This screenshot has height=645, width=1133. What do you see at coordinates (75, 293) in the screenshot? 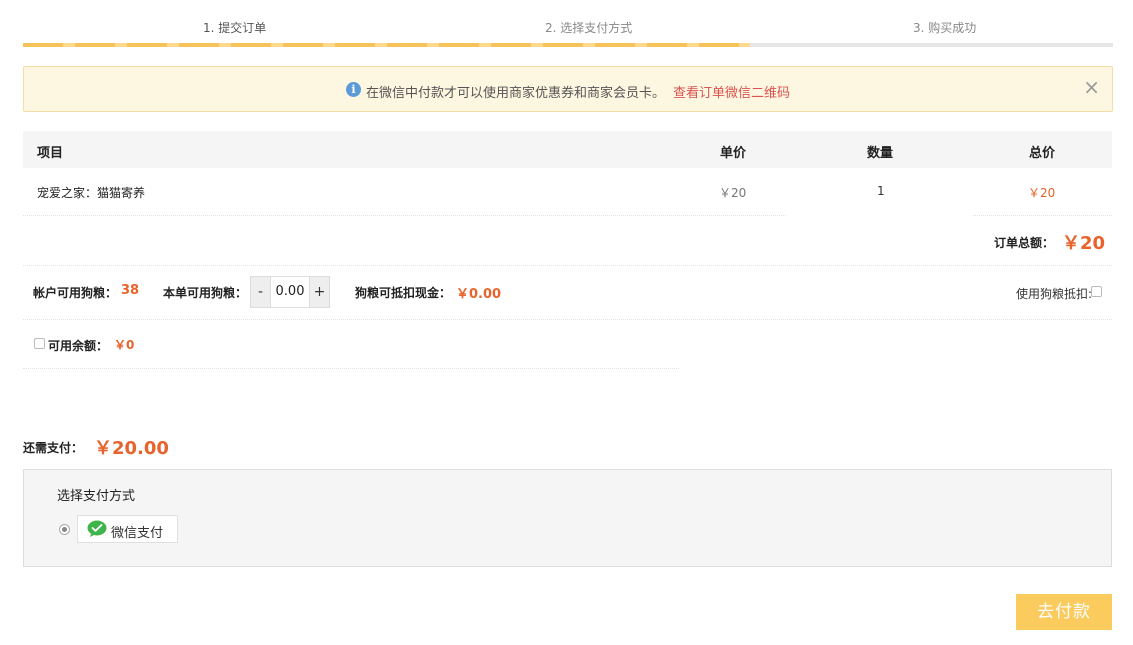
I see `account-points-label: 帐户可用狗粮：` at bounding box center [75, 293].